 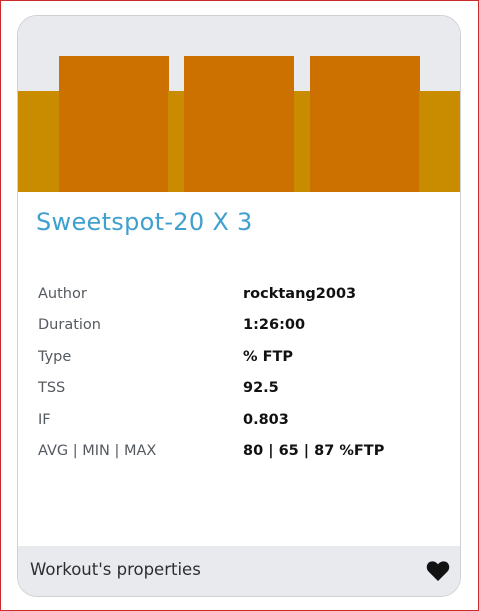 What do you see at coordinates (115, 569) in the screenshot?
I see `workout-properties-link: Workout's properties` at bounding box center [115, 569].